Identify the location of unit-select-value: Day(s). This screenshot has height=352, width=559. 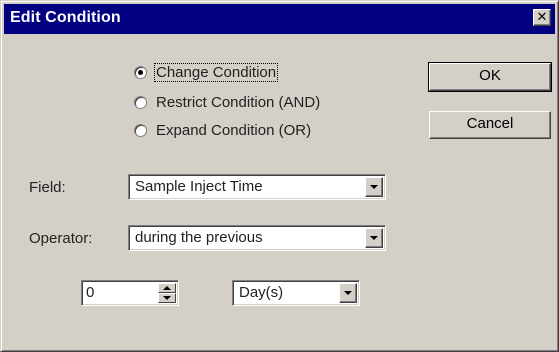
(261, 292).